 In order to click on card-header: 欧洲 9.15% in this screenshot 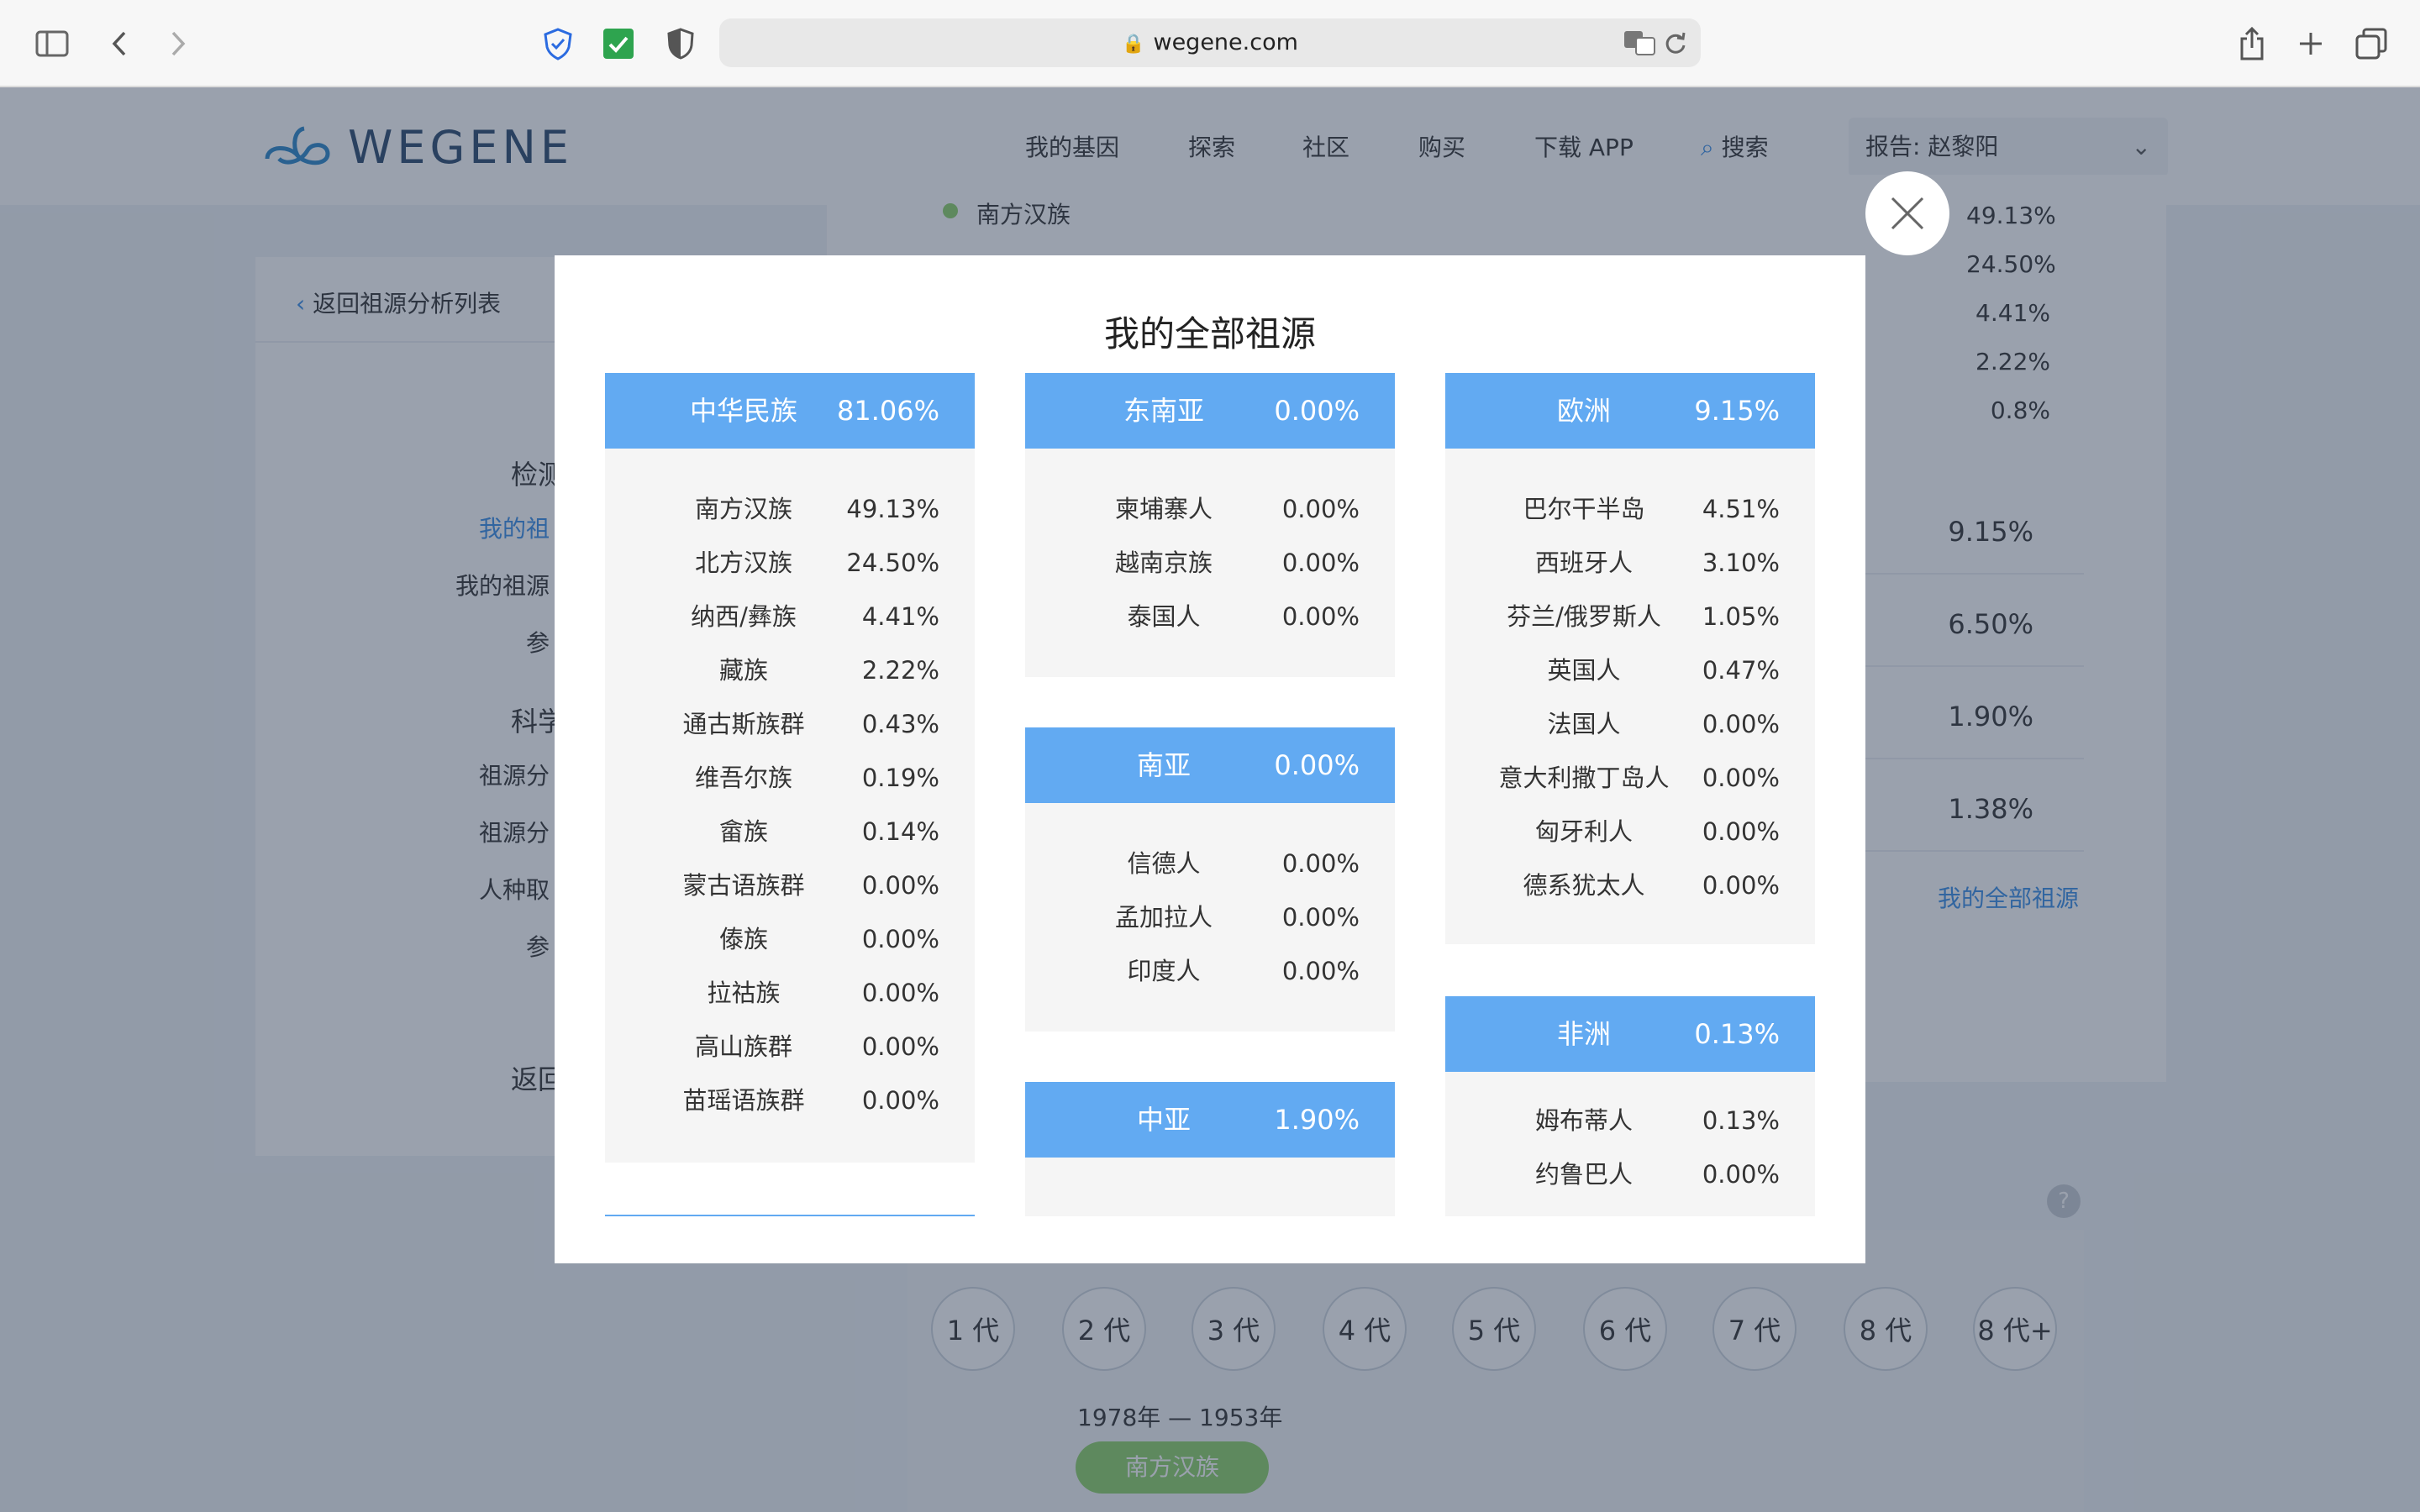, I will do `click(1630, 411)`.